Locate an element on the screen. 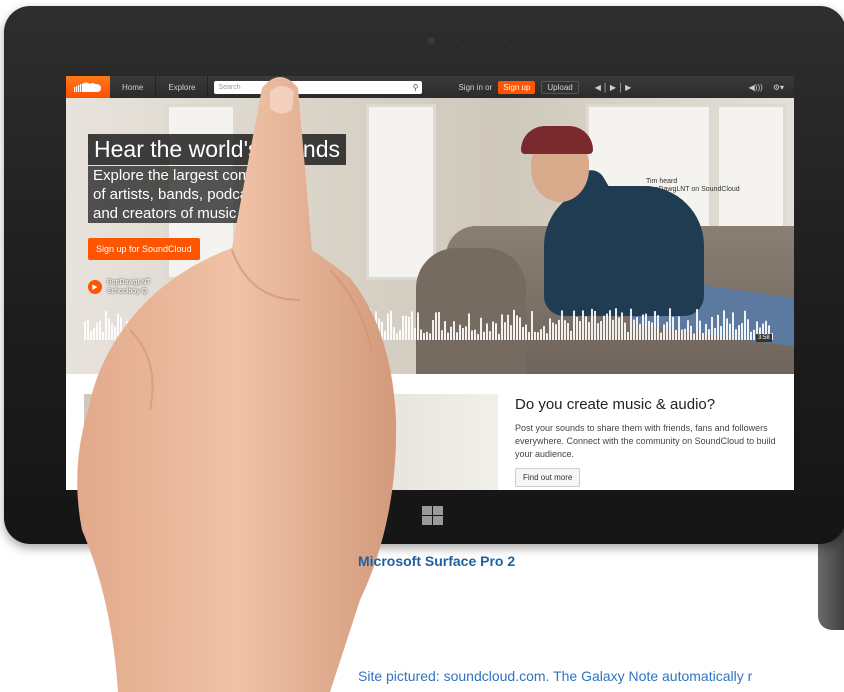 The height and width of the screenshot is (692, 844). previous-icon: ◀│ is located at coordinates (602, 87).